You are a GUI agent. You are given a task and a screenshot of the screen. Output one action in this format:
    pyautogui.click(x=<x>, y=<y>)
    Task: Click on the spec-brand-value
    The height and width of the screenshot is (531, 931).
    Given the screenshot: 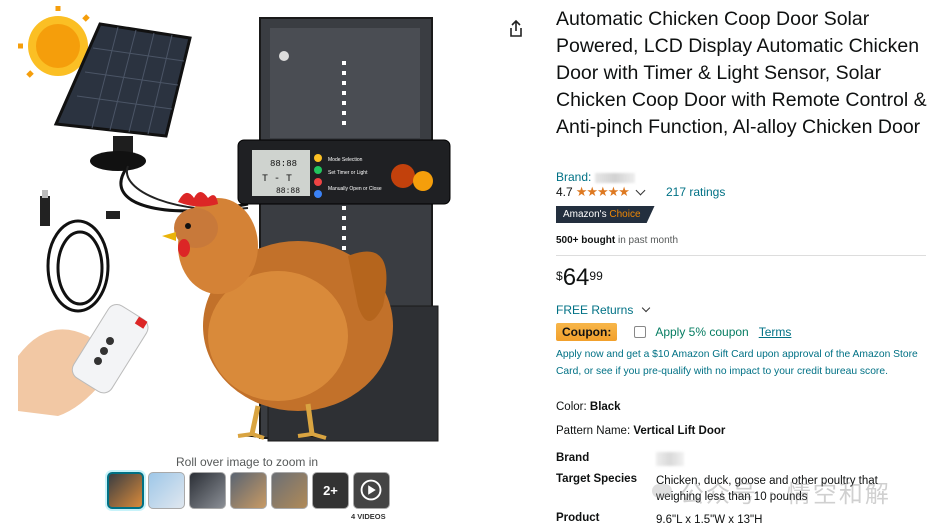 What is the action you would take?
    pyautogui.click(x=670, y=461)
    